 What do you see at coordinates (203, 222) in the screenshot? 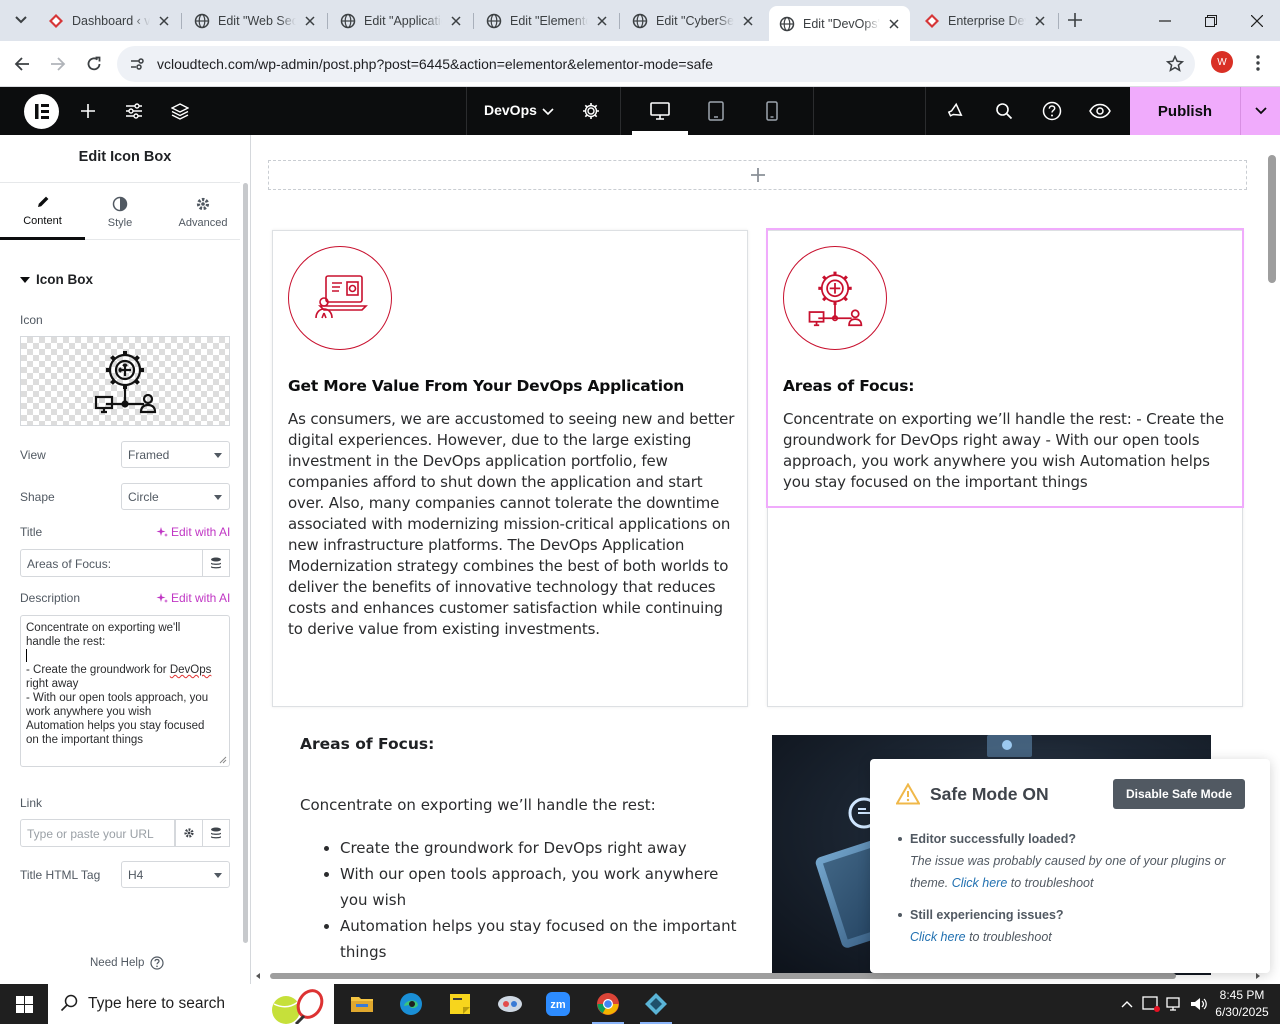
I see `tab-label: Advanced` at bounding box center [203, 222].